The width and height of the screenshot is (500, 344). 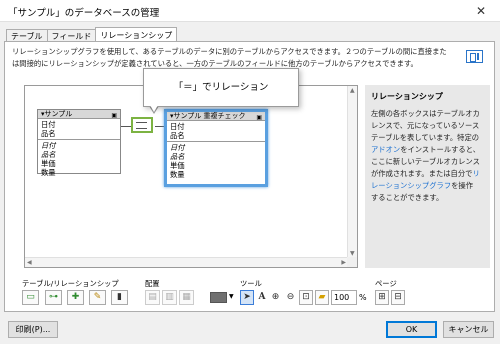 What do you see at coordinates (152, 283) in the screenshot?
I see `toolbar-group-label: 配置` at bounding box center [152, 283].